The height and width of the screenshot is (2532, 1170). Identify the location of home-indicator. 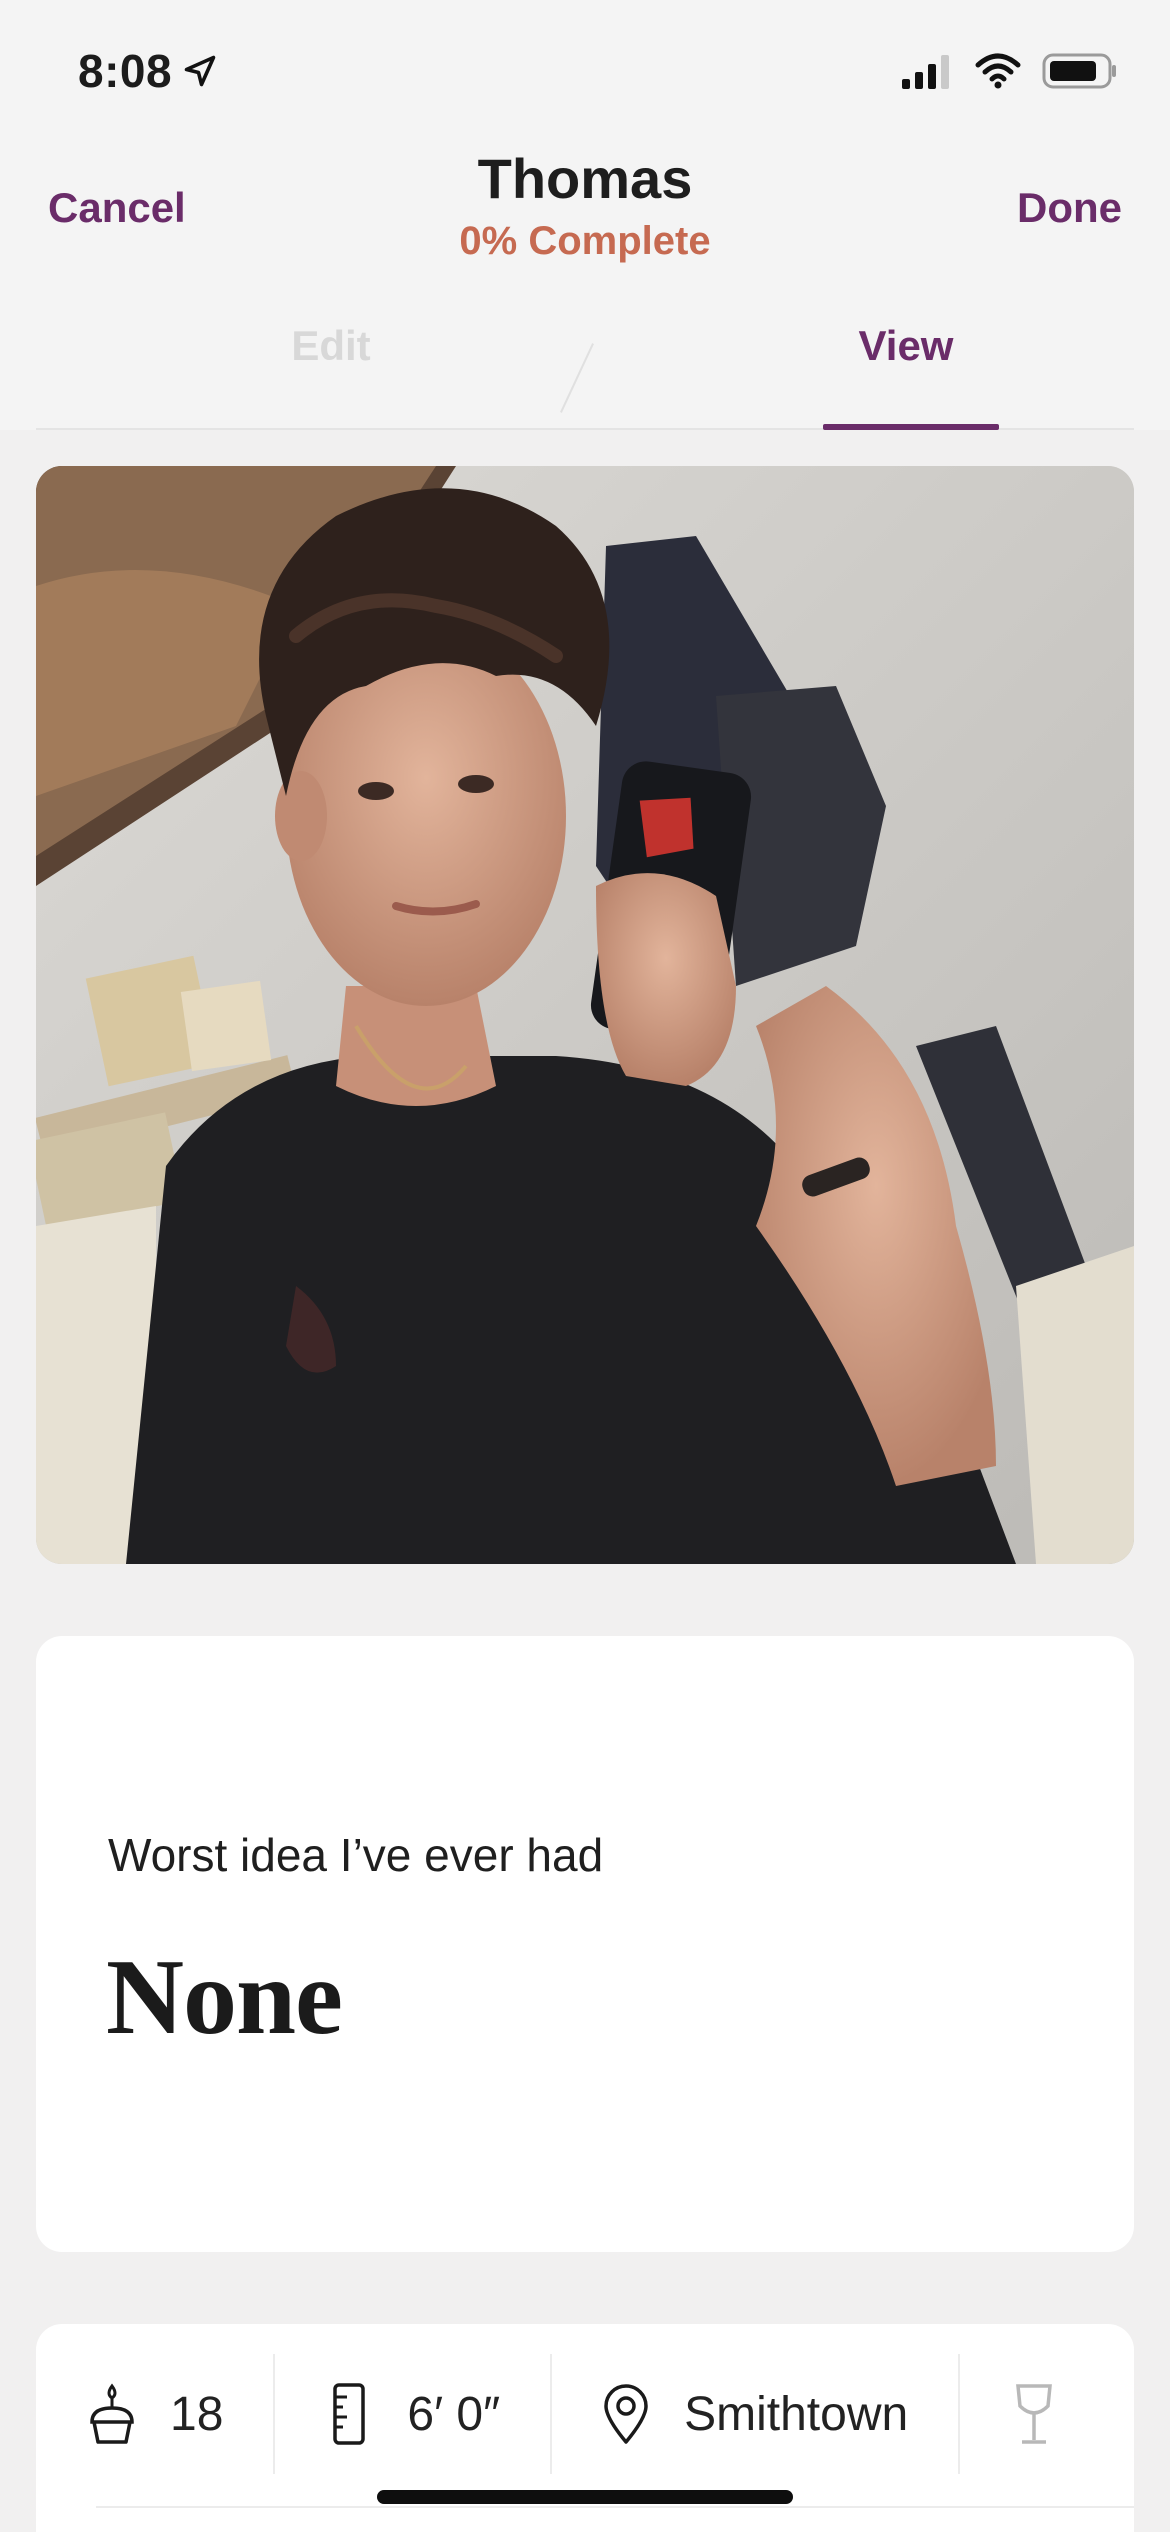
(585, 2497).